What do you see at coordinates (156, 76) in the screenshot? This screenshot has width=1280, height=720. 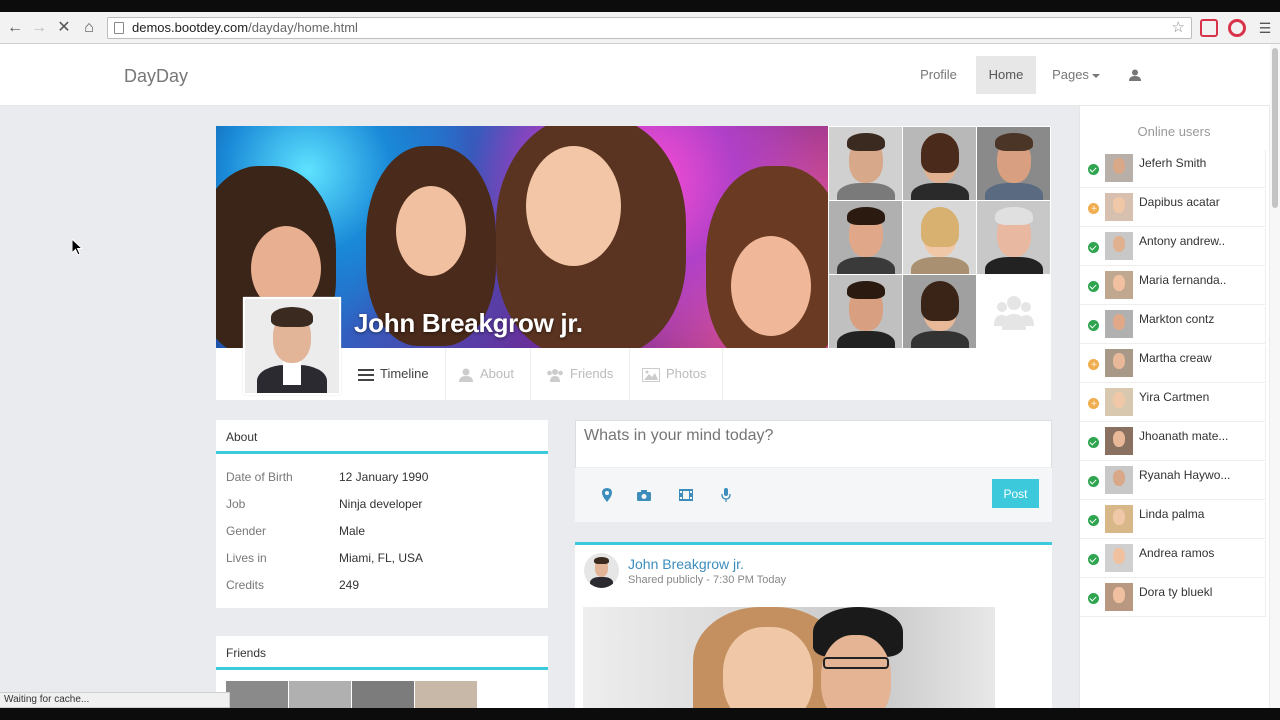 I see `brand-logo: DayDay` at bounding box center [156, 76].